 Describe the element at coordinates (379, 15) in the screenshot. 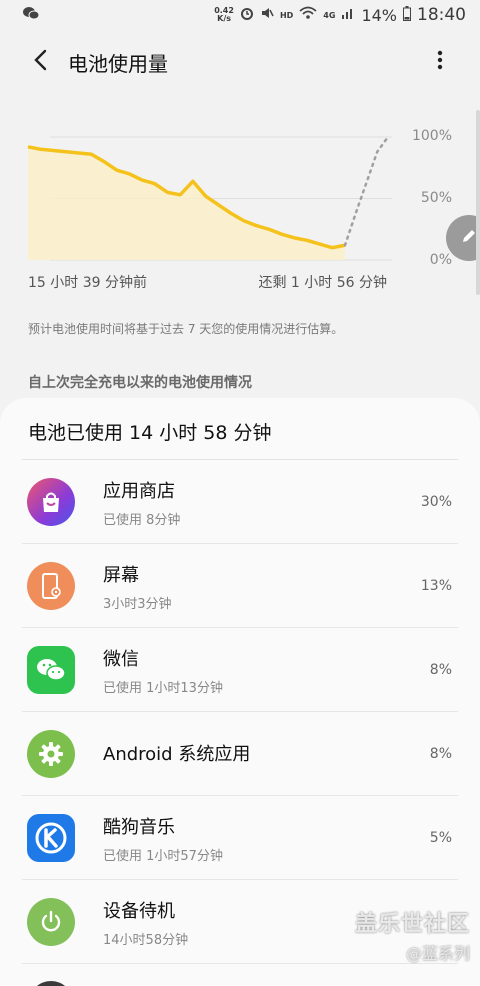

I see `battery-percent: 14%` at that location.